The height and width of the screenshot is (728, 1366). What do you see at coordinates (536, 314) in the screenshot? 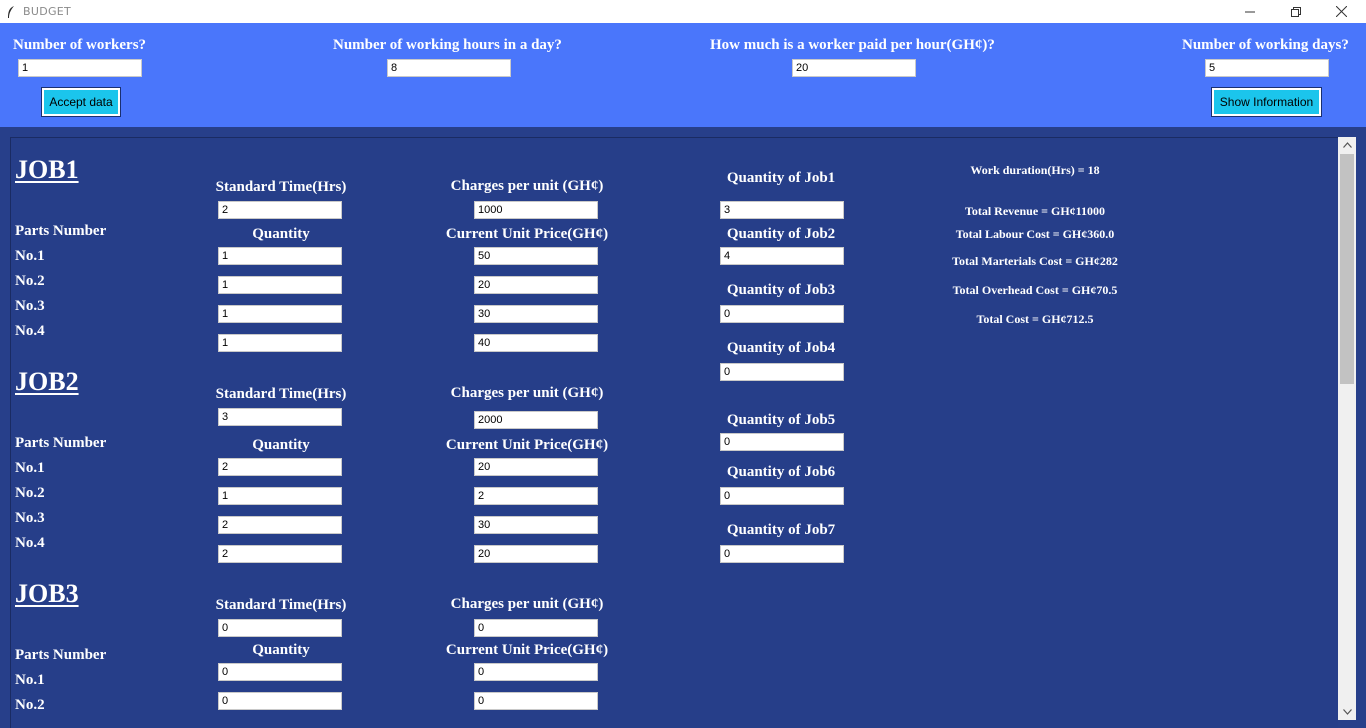
I see `job1-price-3: 30` at bounding box center [536, 314].